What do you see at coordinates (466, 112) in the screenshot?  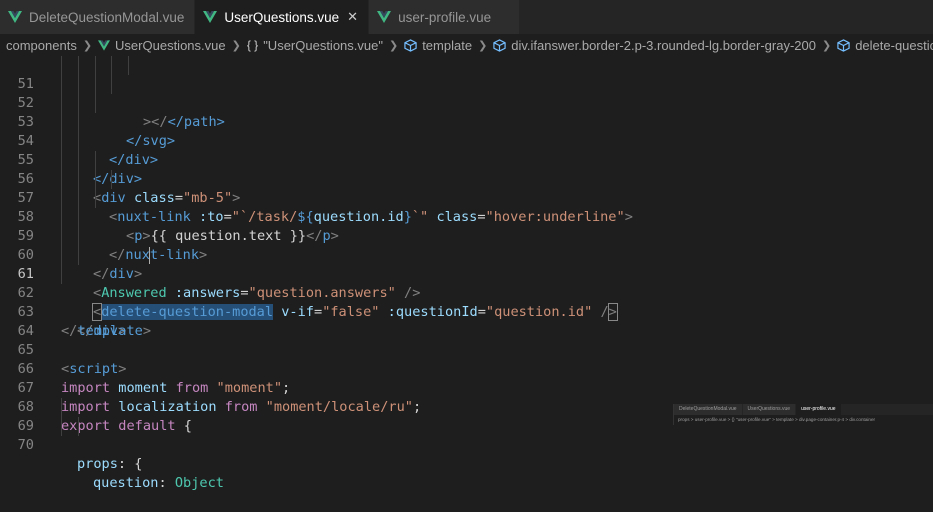 I see `code-line: 52 </svg>` at bounding box center [466, 112].